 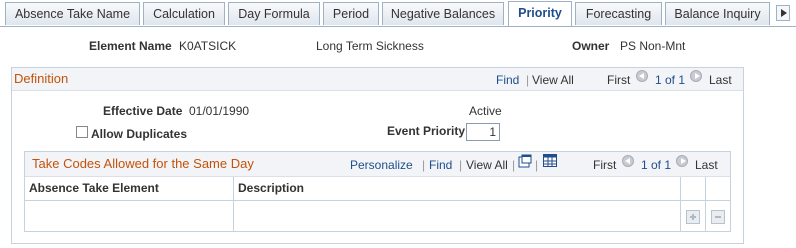 I want to click on element-name-label: Element Name, so click(x=130, y=46).